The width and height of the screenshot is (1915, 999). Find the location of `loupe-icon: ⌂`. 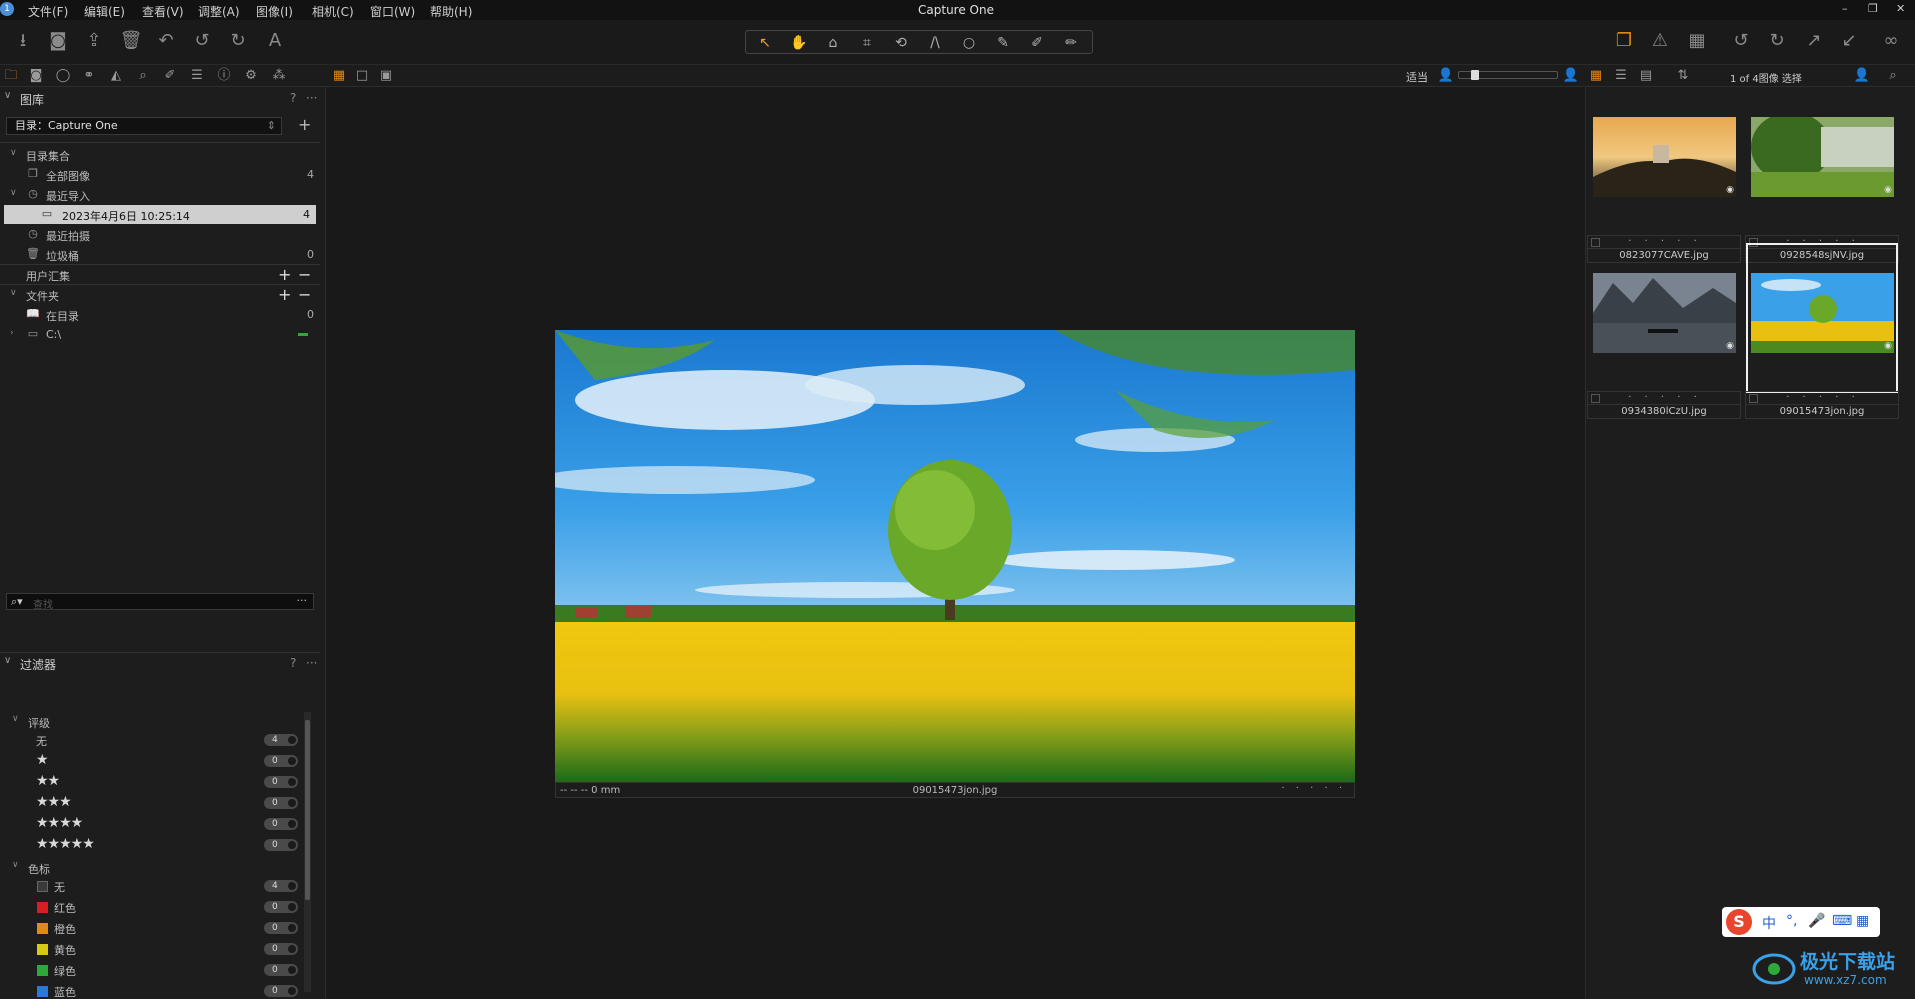

loupe-icon: ⌂ is located at coordinates (833, 43).